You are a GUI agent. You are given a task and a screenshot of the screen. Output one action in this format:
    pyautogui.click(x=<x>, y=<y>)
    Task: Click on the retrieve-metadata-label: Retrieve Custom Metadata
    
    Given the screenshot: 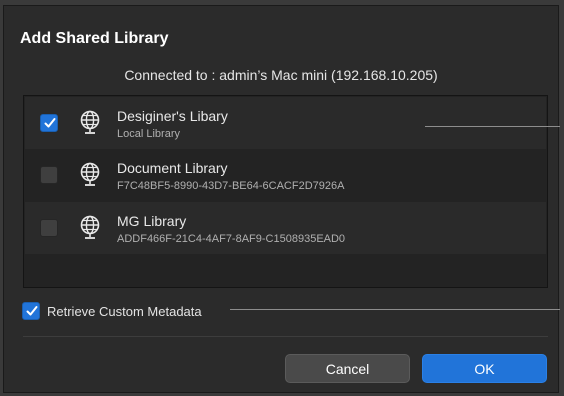 What is the action you would take?
    pyautogui.click(x=124, y=311)
    